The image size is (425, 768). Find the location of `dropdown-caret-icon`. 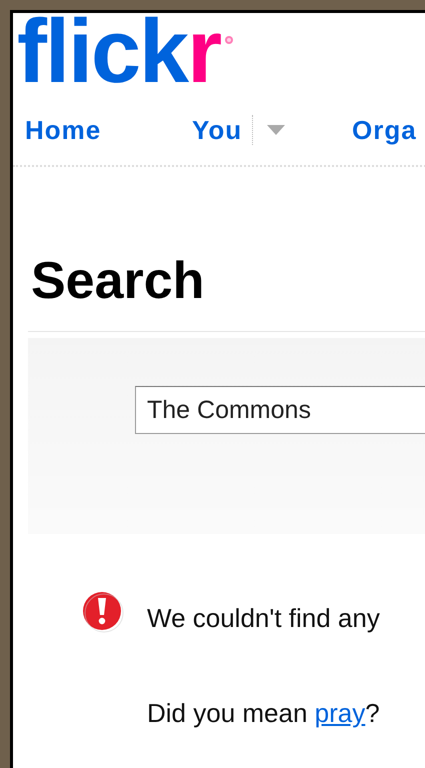

dropdown-caret-icon is located at coordinates (276, 130).